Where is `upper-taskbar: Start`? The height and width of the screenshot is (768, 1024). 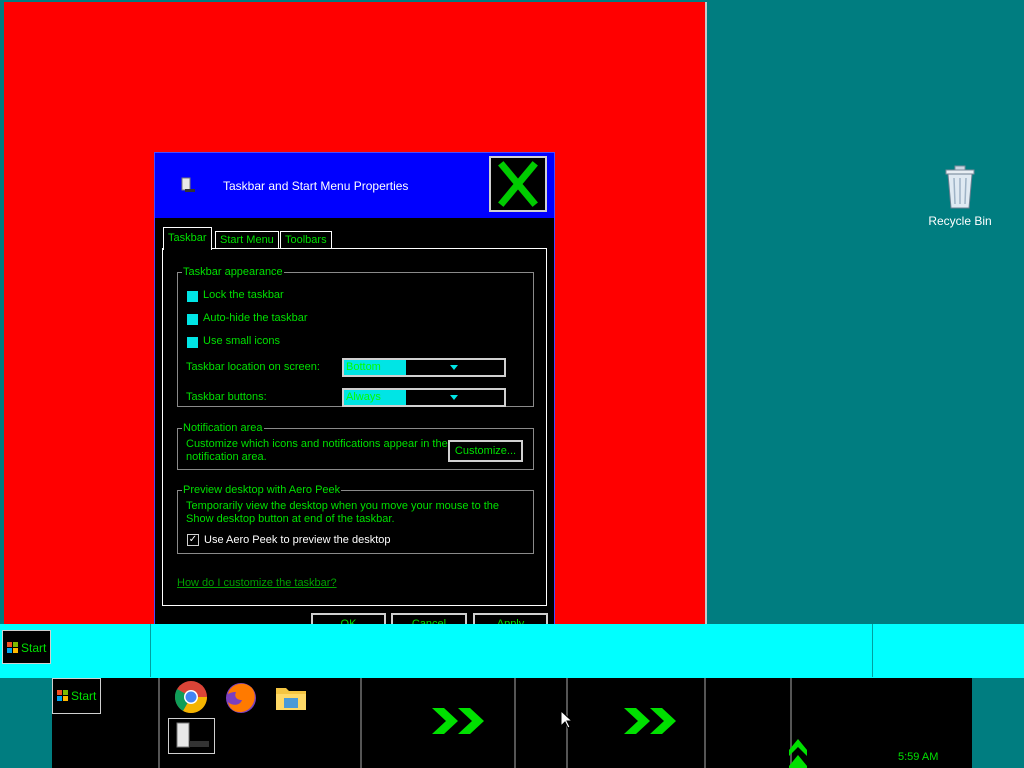 upper-taskbar: Start is located at coordinates (512, 651).